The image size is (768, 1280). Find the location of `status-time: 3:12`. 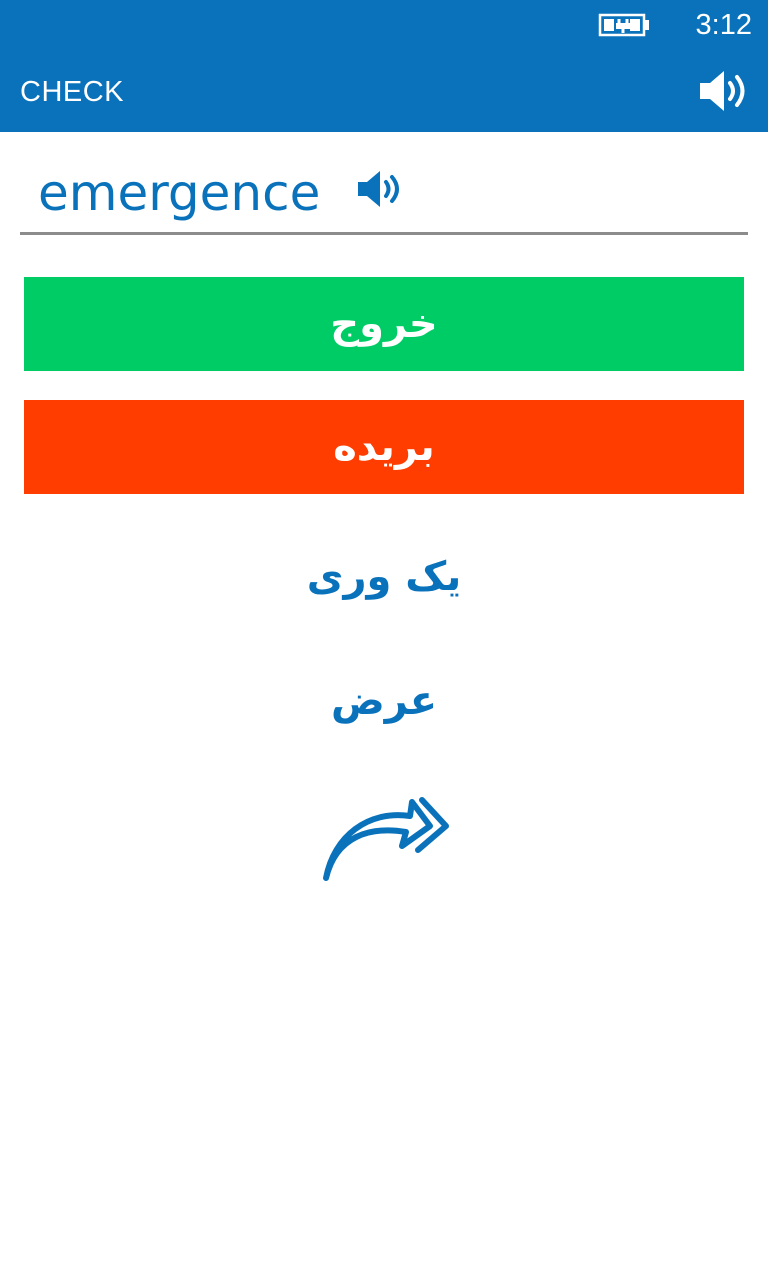

status-time: 3:12 is located at coordinates (723, 25).